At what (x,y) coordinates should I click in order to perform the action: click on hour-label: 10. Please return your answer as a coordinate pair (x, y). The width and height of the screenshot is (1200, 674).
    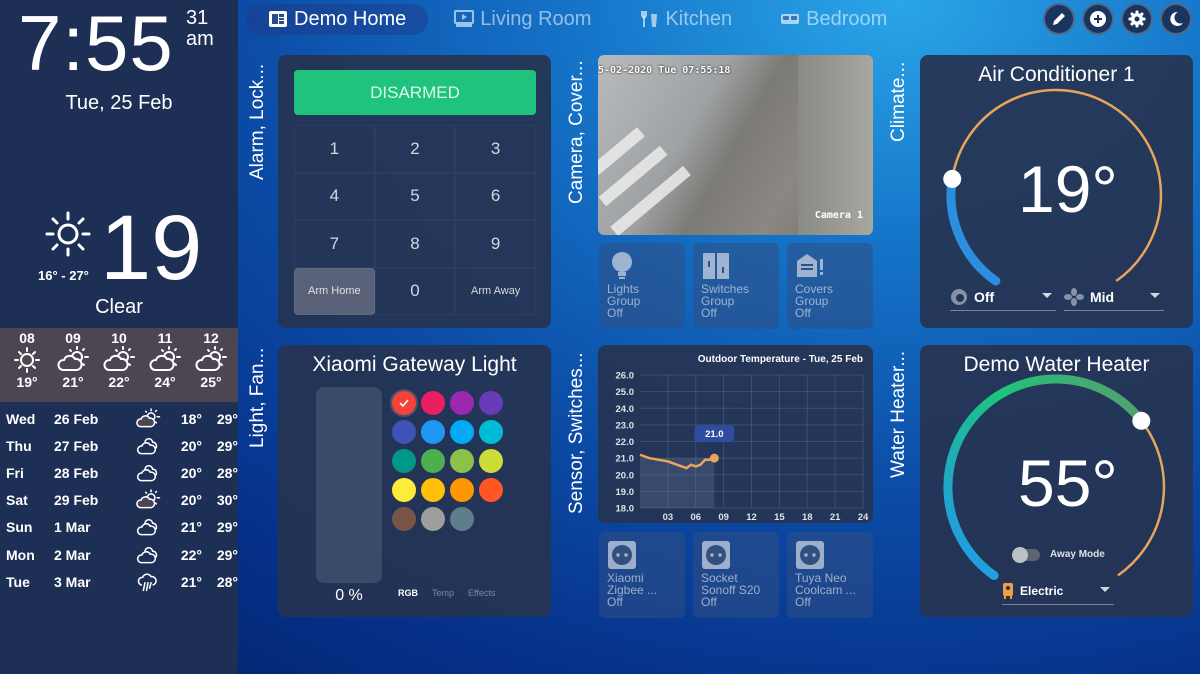
    Looking at the image, I should click on (119, 338).